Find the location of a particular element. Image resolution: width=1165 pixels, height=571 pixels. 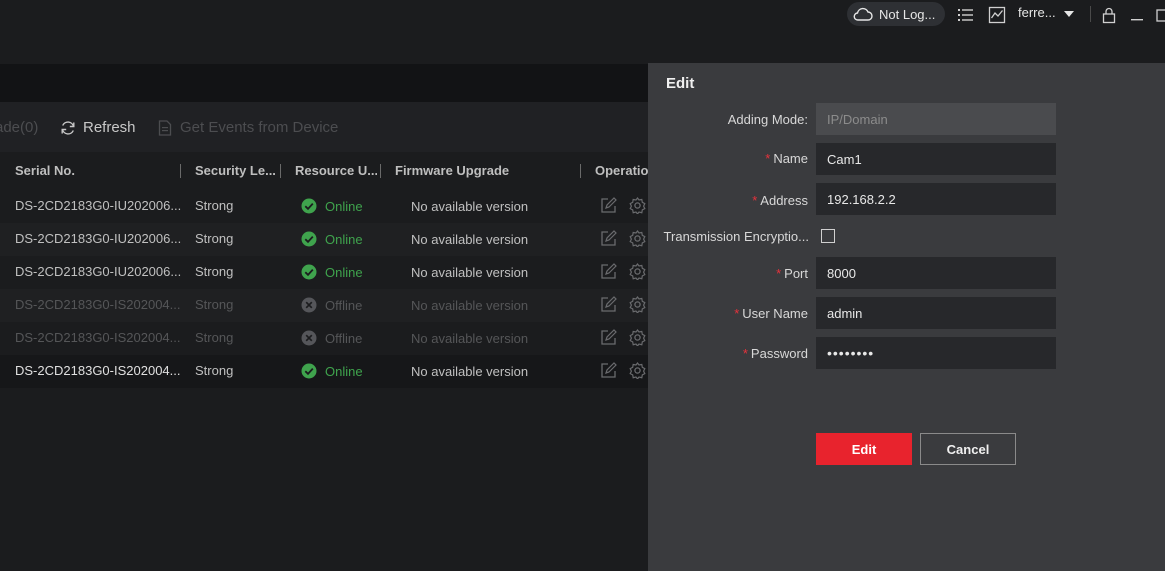

password-label-text: Password is located at coordinates (779, 353).